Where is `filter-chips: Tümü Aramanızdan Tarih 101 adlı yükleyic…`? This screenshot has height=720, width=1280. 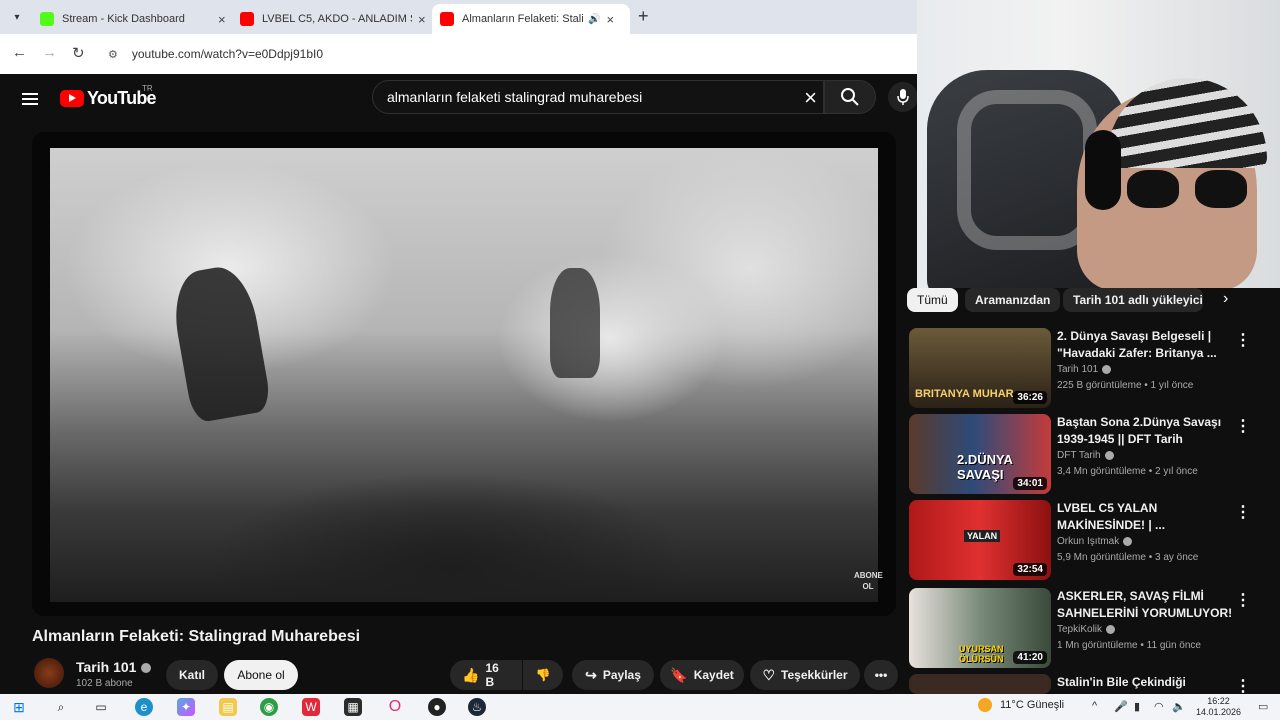
filter-chips: Tümü Aramanızdan Tarih 101 adlı yükleyic… is located at coordinates (1093, 301).